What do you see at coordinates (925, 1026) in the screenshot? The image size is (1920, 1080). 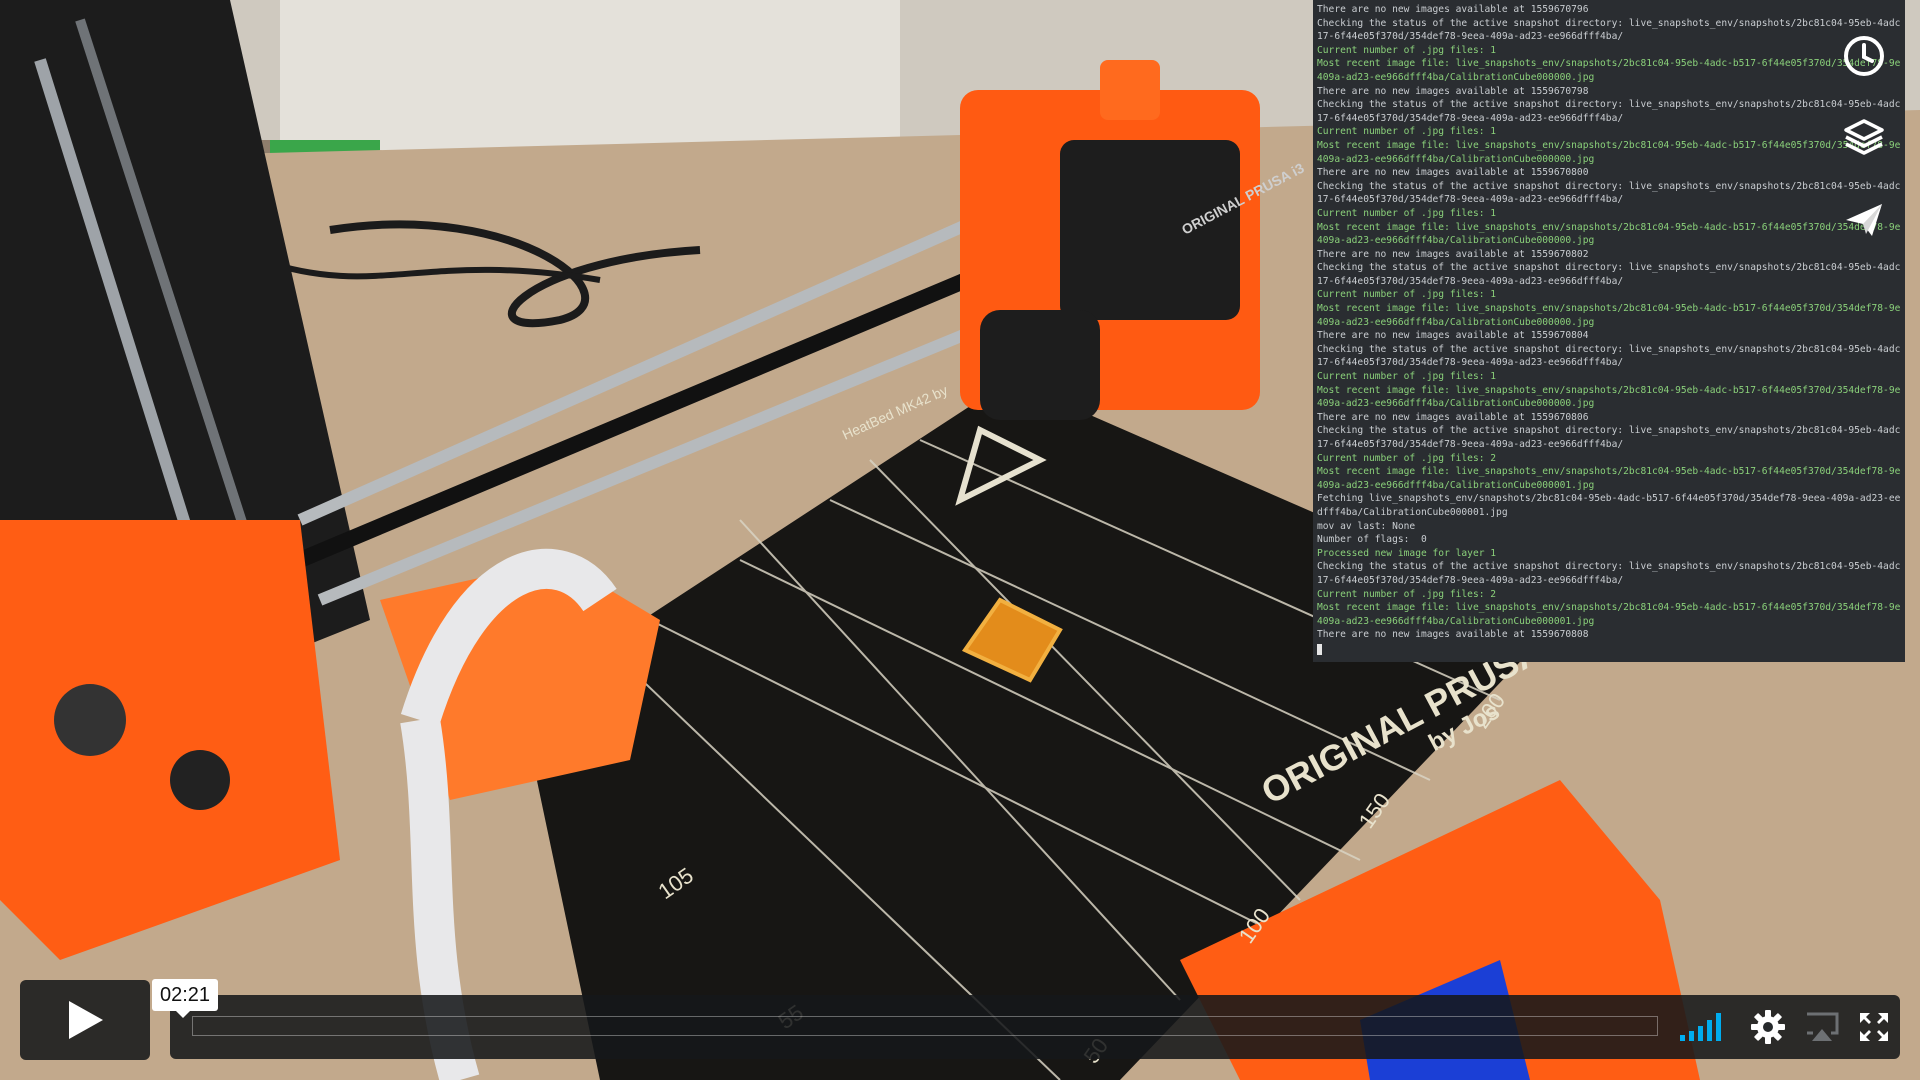 I see `progress-bar` at bounding box center [925, 1026].